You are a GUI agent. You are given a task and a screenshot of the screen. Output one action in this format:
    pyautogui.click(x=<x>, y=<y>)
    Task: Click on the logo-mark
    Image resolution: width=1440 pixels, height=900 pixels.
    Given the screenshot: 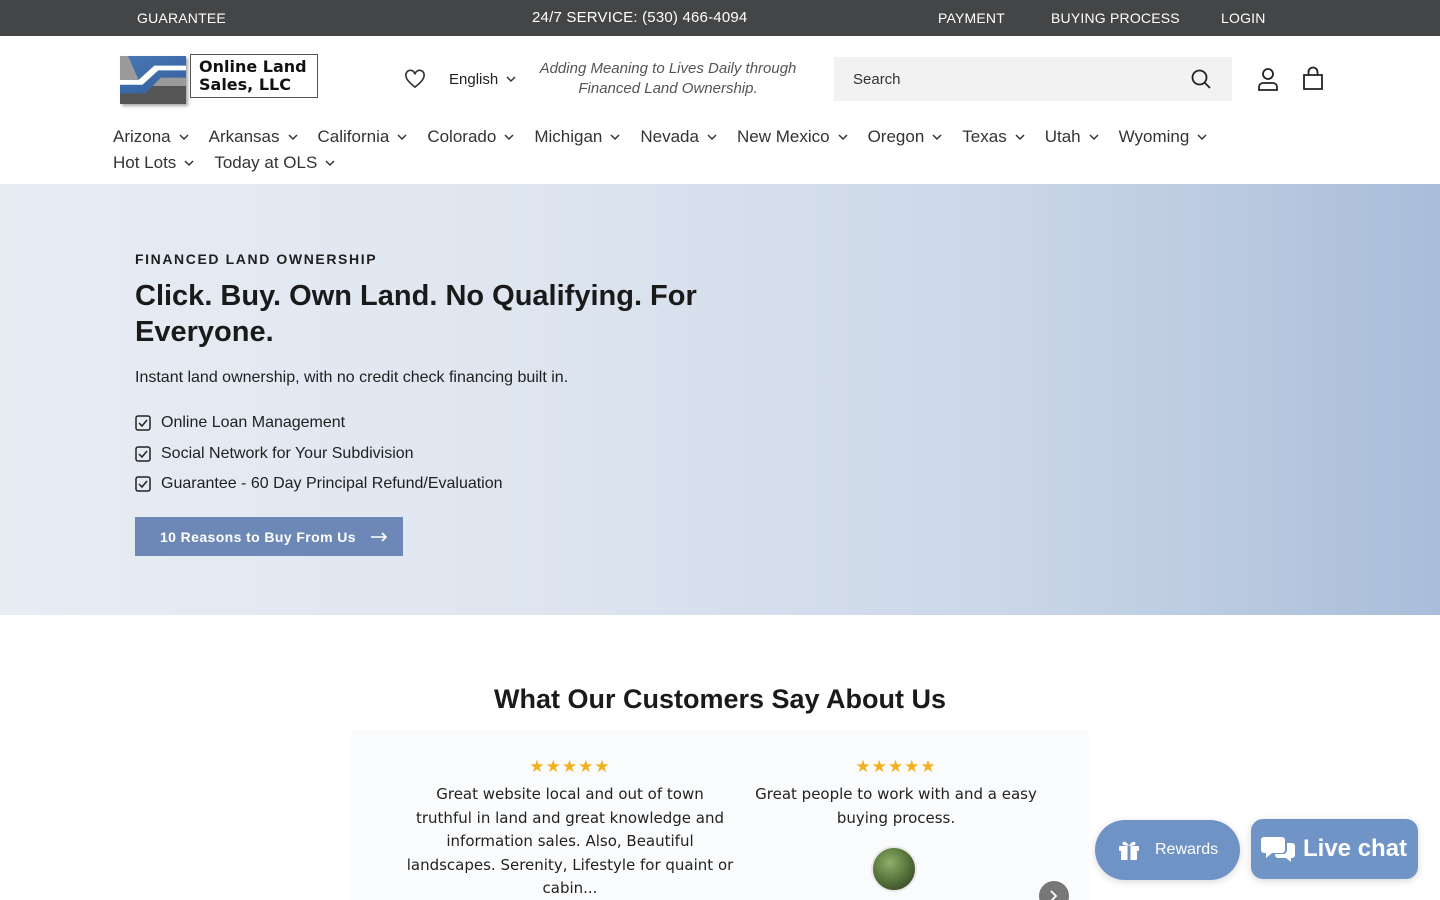 What is the action you would take?
    pyautogui.click(x=153, y=80)
    